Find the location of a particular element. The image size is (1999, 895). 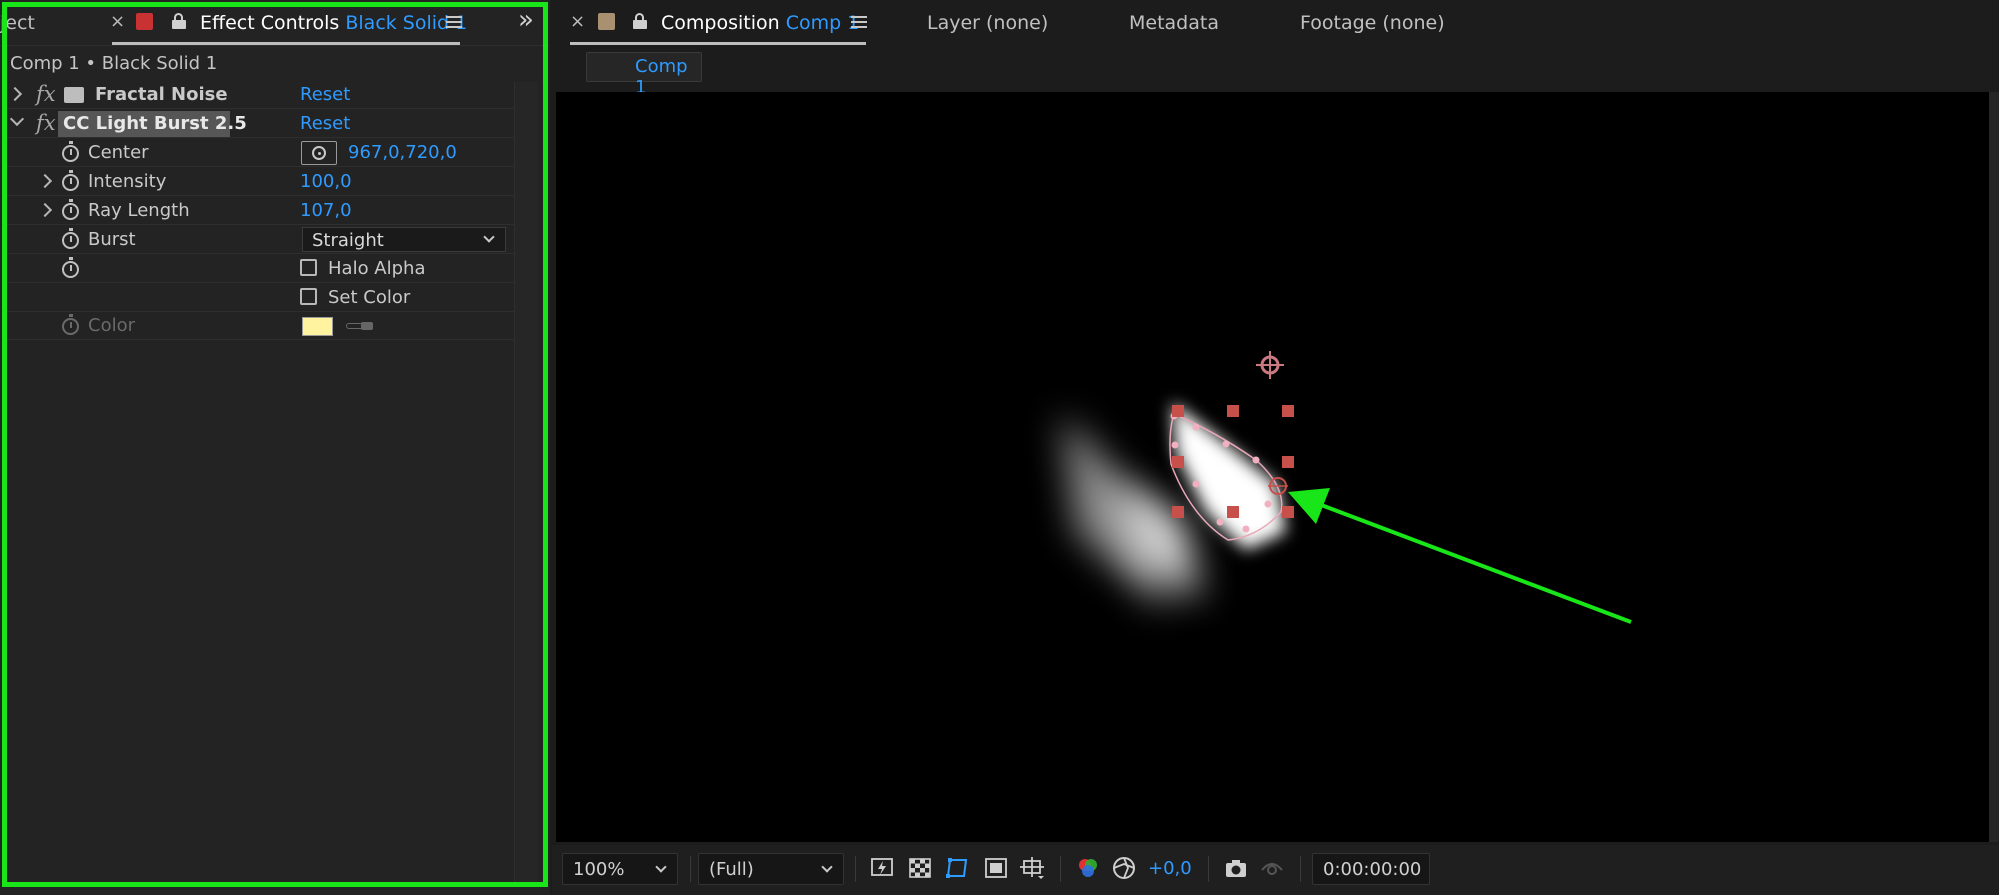

property-label: Center is located at coordinates (118, 152).